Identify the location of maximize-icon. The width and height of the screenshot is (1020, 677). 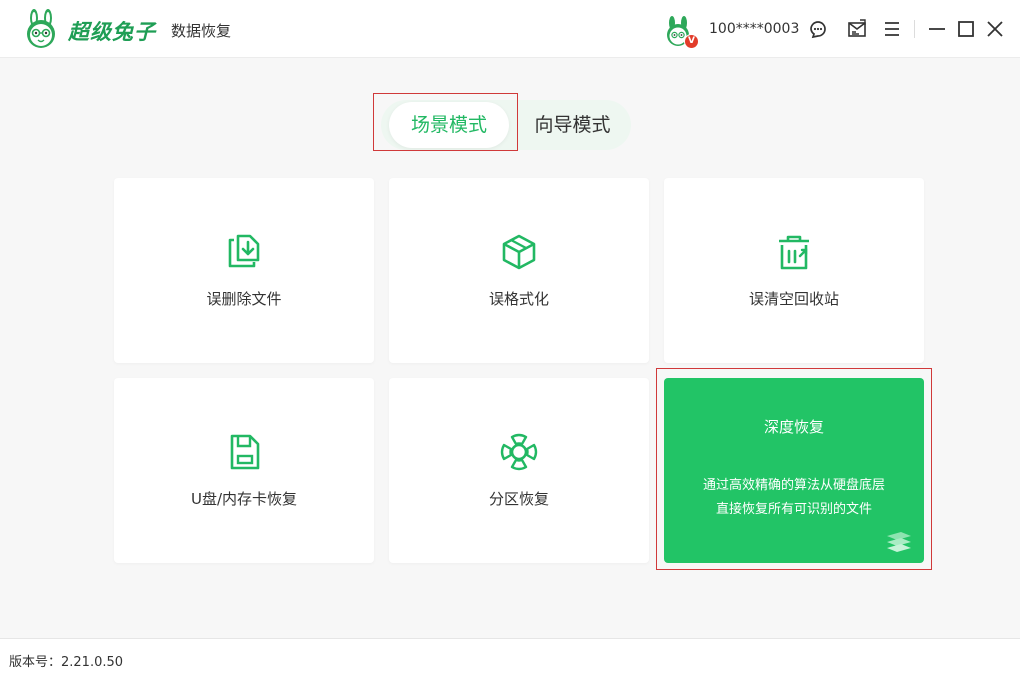
(966, 29).